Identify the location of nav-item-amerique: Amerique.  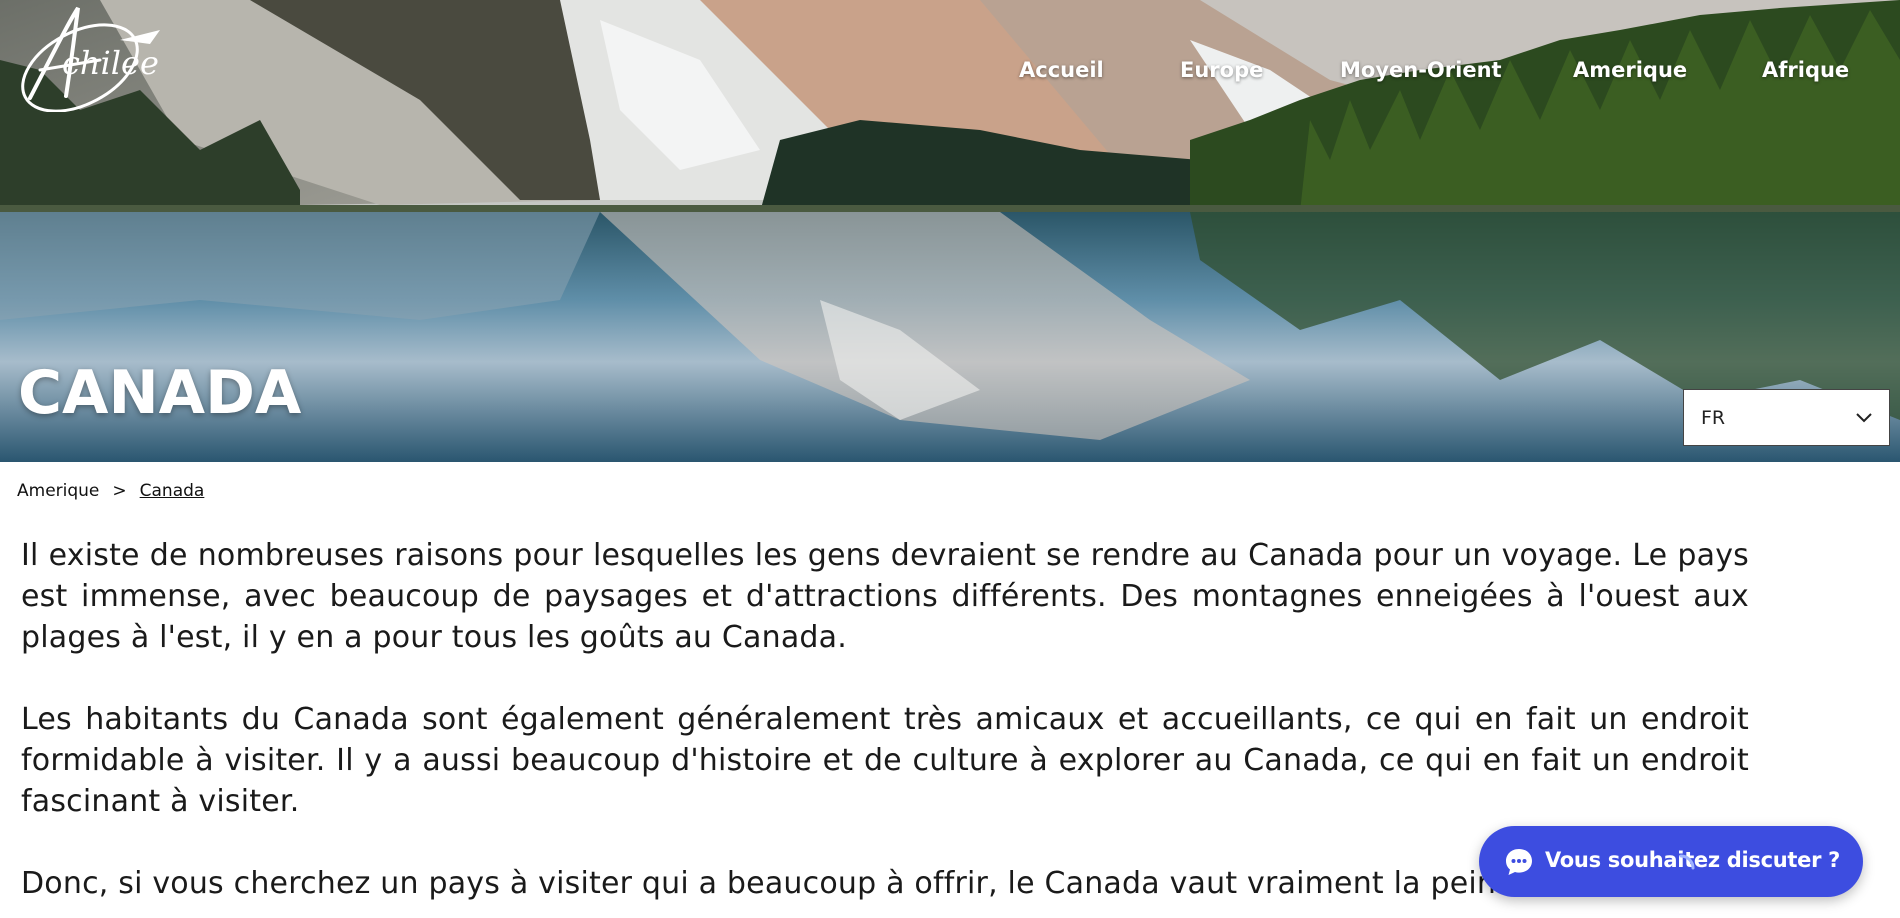
(1630, 70).